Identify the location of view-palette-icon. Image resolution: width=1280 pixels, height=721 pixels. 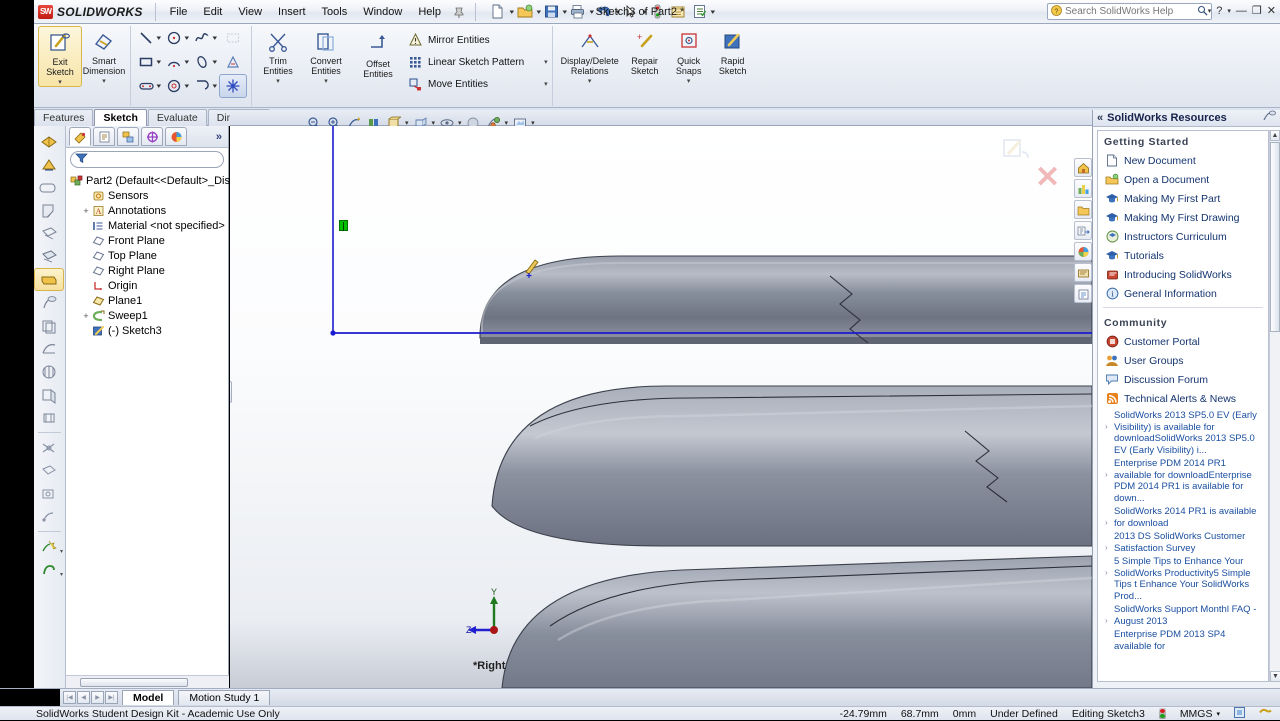
(1083, 251).